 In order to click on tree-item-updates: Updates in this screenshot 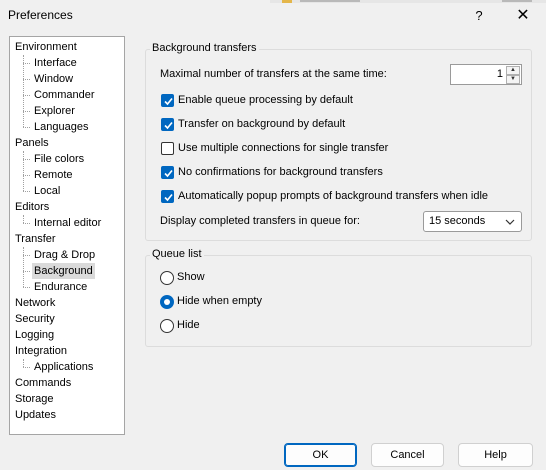, I will do `click(35, 415)`.